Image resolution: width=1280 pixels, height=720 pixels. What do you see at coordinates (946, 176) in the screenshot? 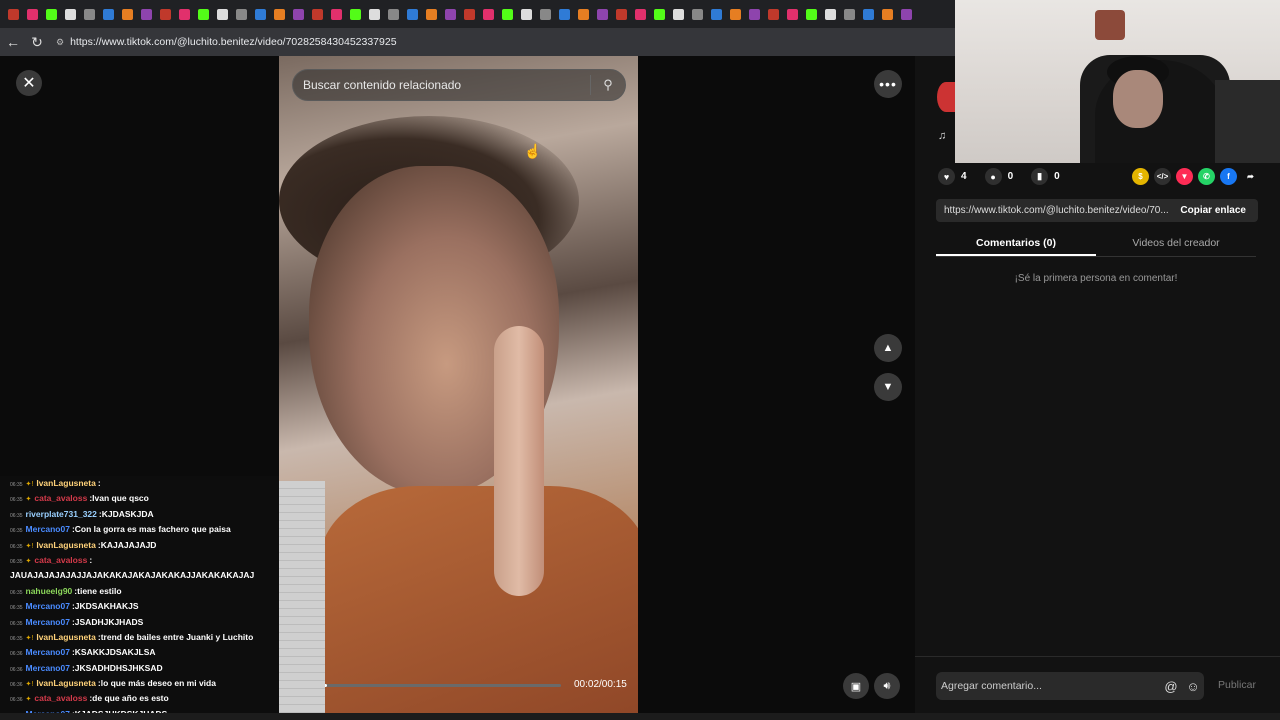
I see `like-icon: ♥` at bounding box center [946, 176].